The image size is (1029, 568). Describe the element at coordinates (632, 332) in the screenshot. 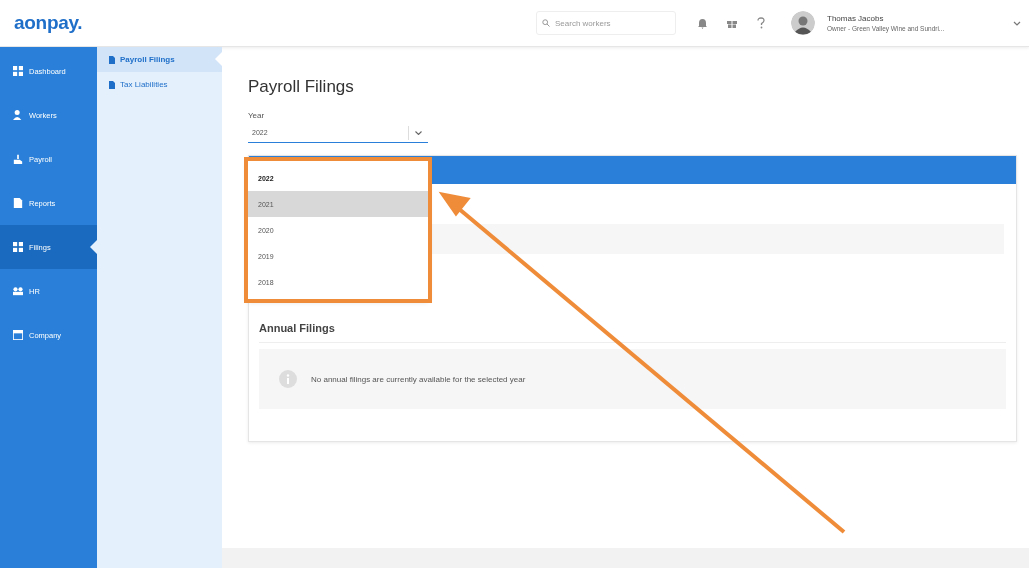

I see `section-title: Annual Filings` at that location.